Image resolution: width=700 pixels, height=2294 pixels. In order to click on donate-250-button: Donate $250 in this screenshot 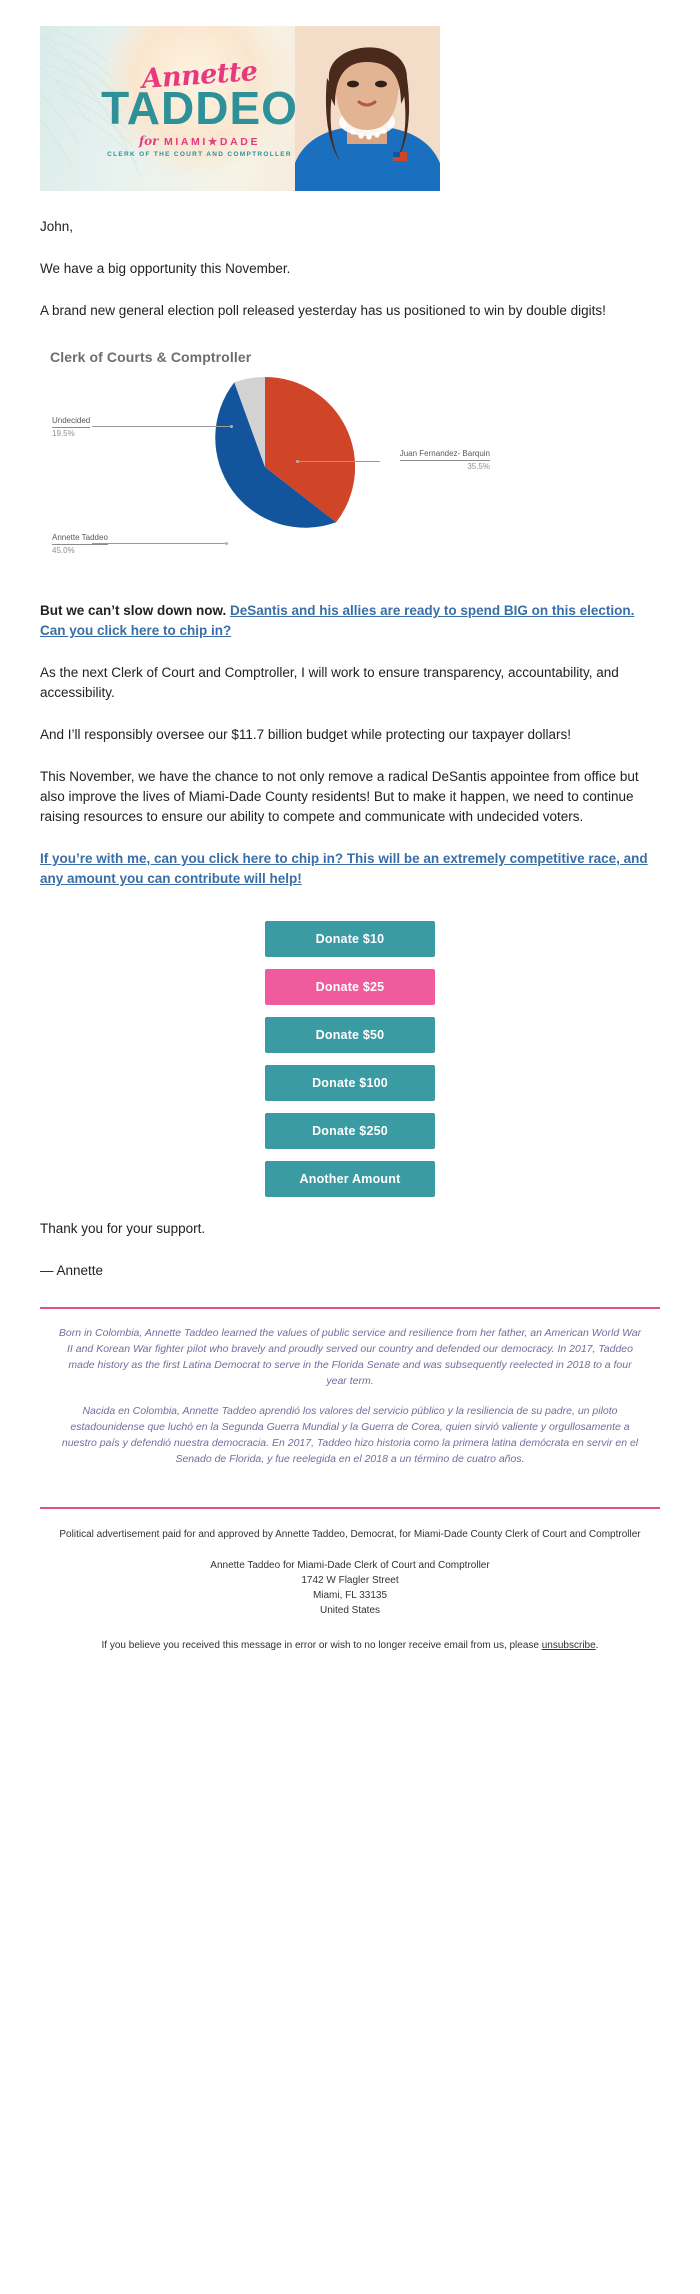, I will do `click(350, 1131)`.